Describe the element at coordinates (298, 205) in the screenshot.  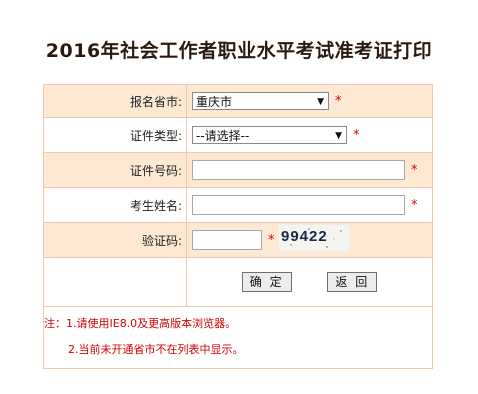
I see `name-input` at that location.